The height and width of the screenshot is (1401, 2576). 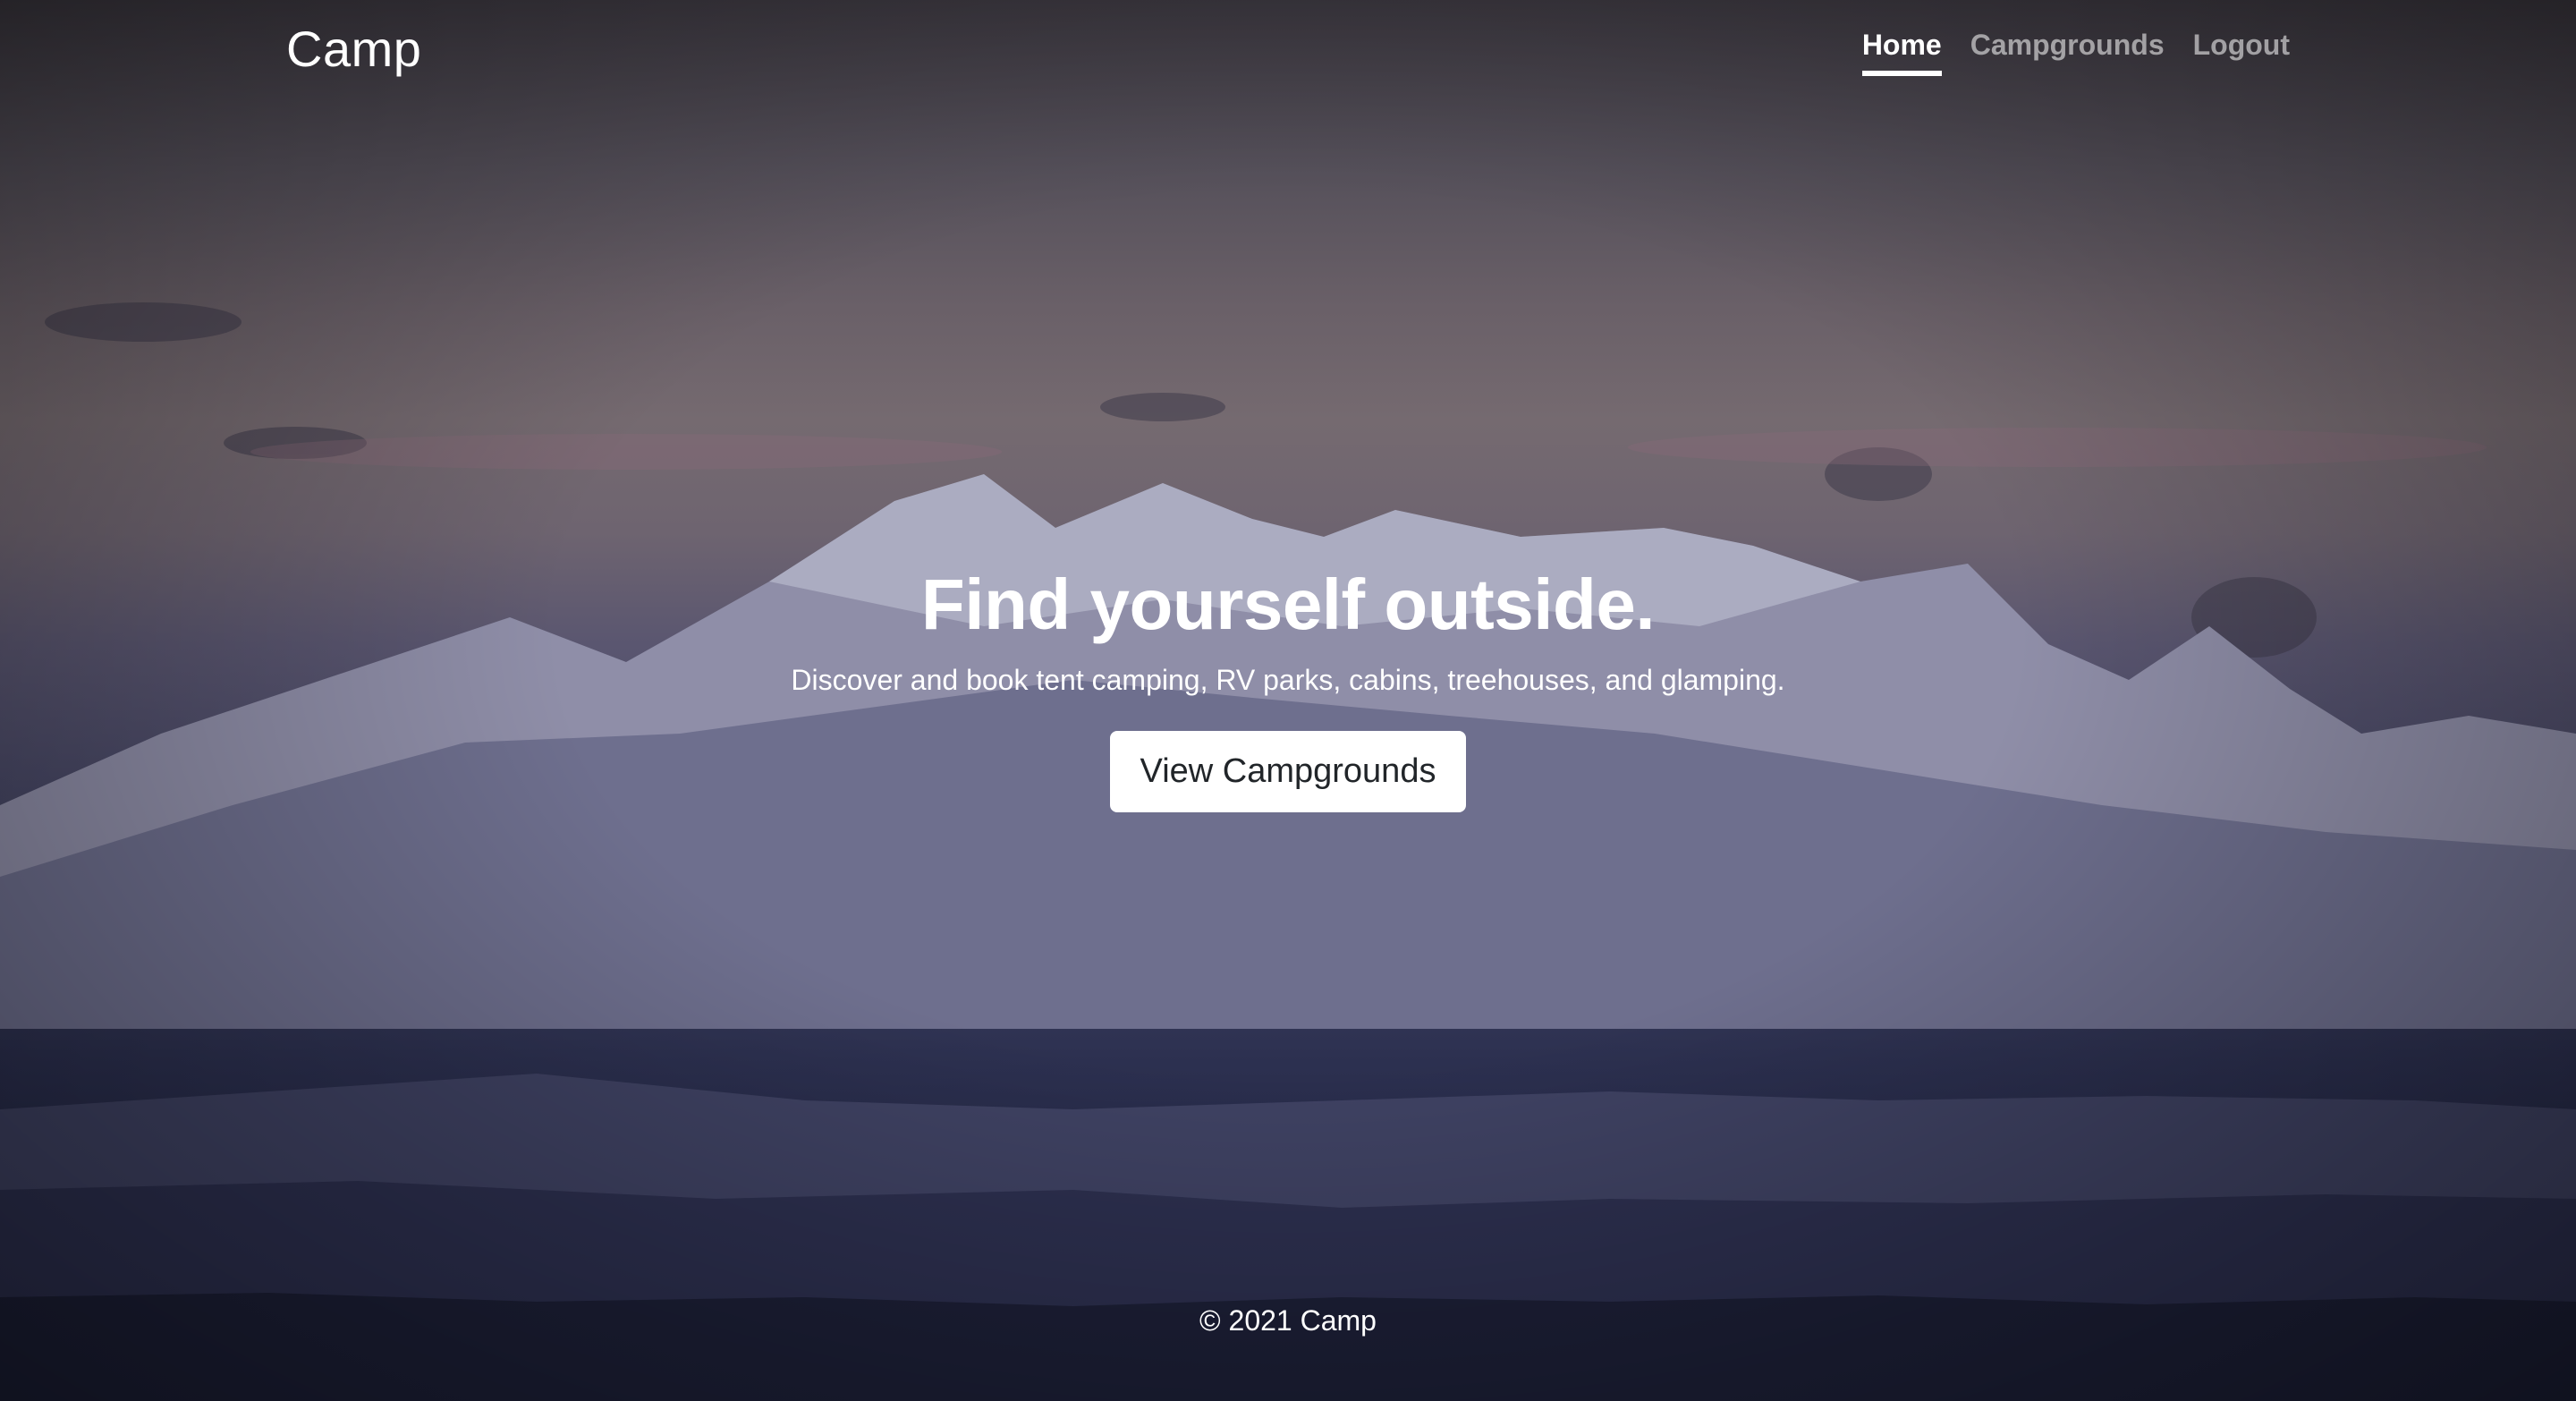 What do you see at coordinates (1901, 52) in the screenshot?
I see `nav-link-home: Home` at bounding box center [1901, 52].